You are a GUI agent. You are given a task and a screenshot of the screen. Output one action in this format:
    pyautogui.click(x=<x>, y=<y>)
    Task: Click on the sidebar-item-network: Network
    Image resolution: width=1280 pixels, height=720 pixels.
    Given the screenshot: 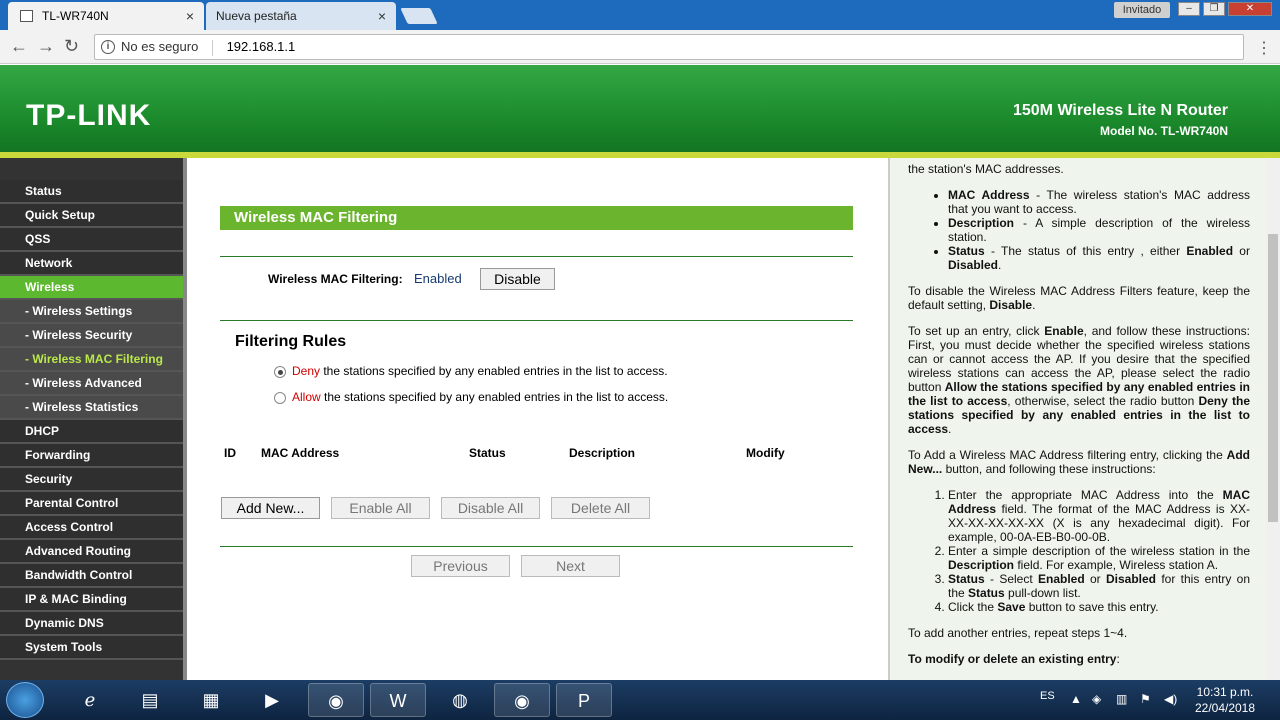 What is the action you would take?
    pyautogui.click(x=92, y=264)
    